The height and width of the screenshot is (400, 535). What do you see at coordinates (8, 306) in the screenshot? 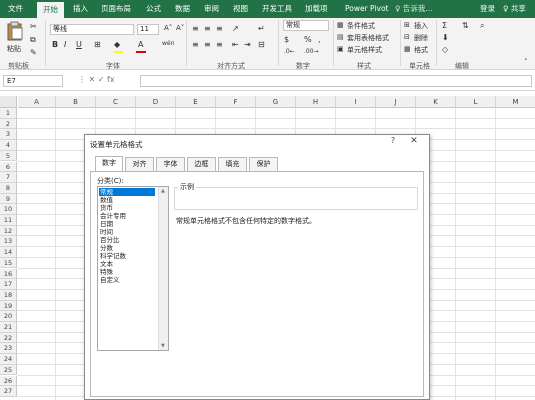
I see `row-header: 19` at bounding box center [8, 306].